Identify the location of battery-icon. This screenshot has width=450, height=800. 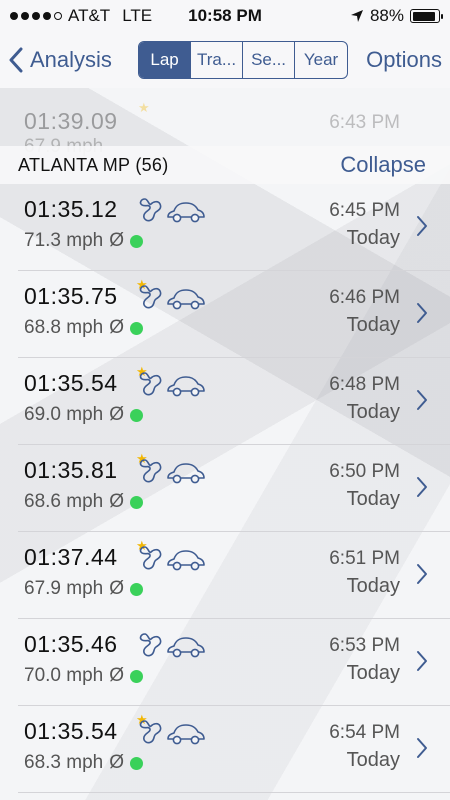
(426, 16).